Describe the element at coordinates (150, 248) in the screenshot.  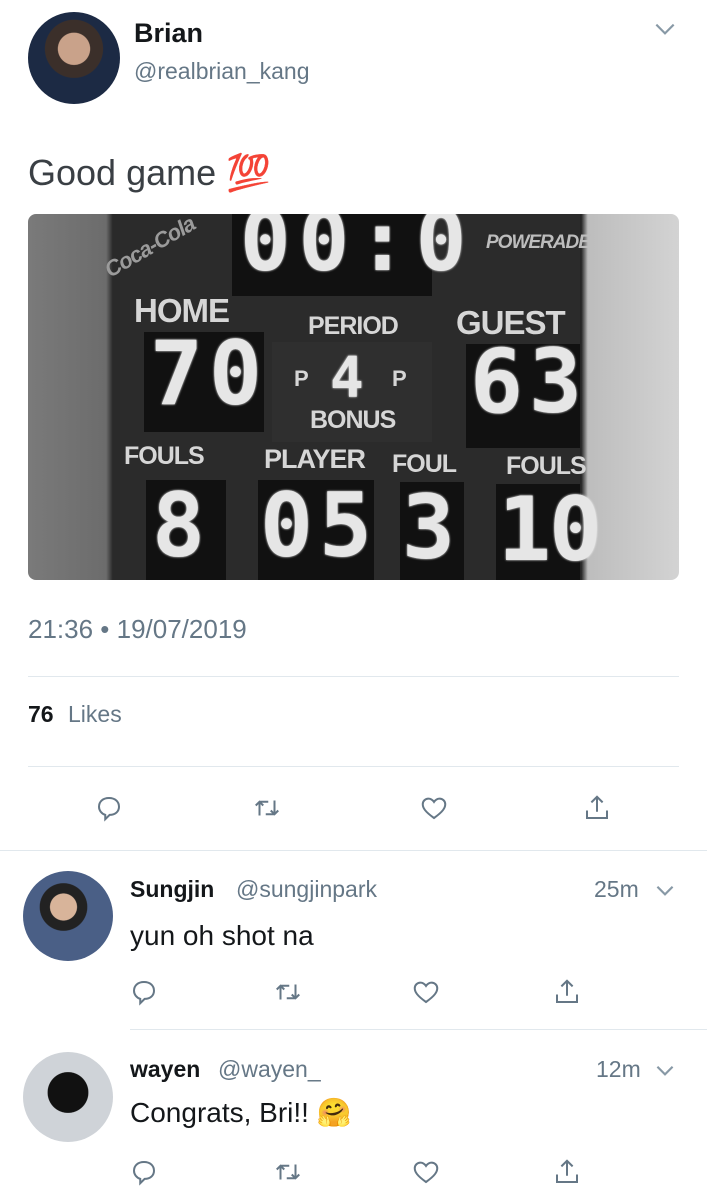
I see `brand-left: Coca-Cola` at that location.